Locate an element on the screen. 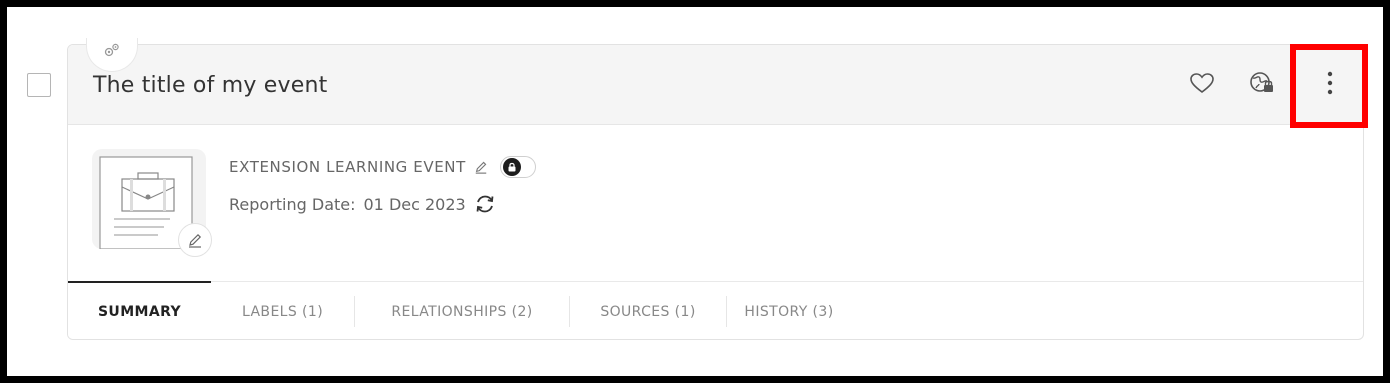 Image resolution: width=1390 pixels, height=383 pixels. reporting-date-value: 01 Dec 2023 is located at coordinates (414, 204).